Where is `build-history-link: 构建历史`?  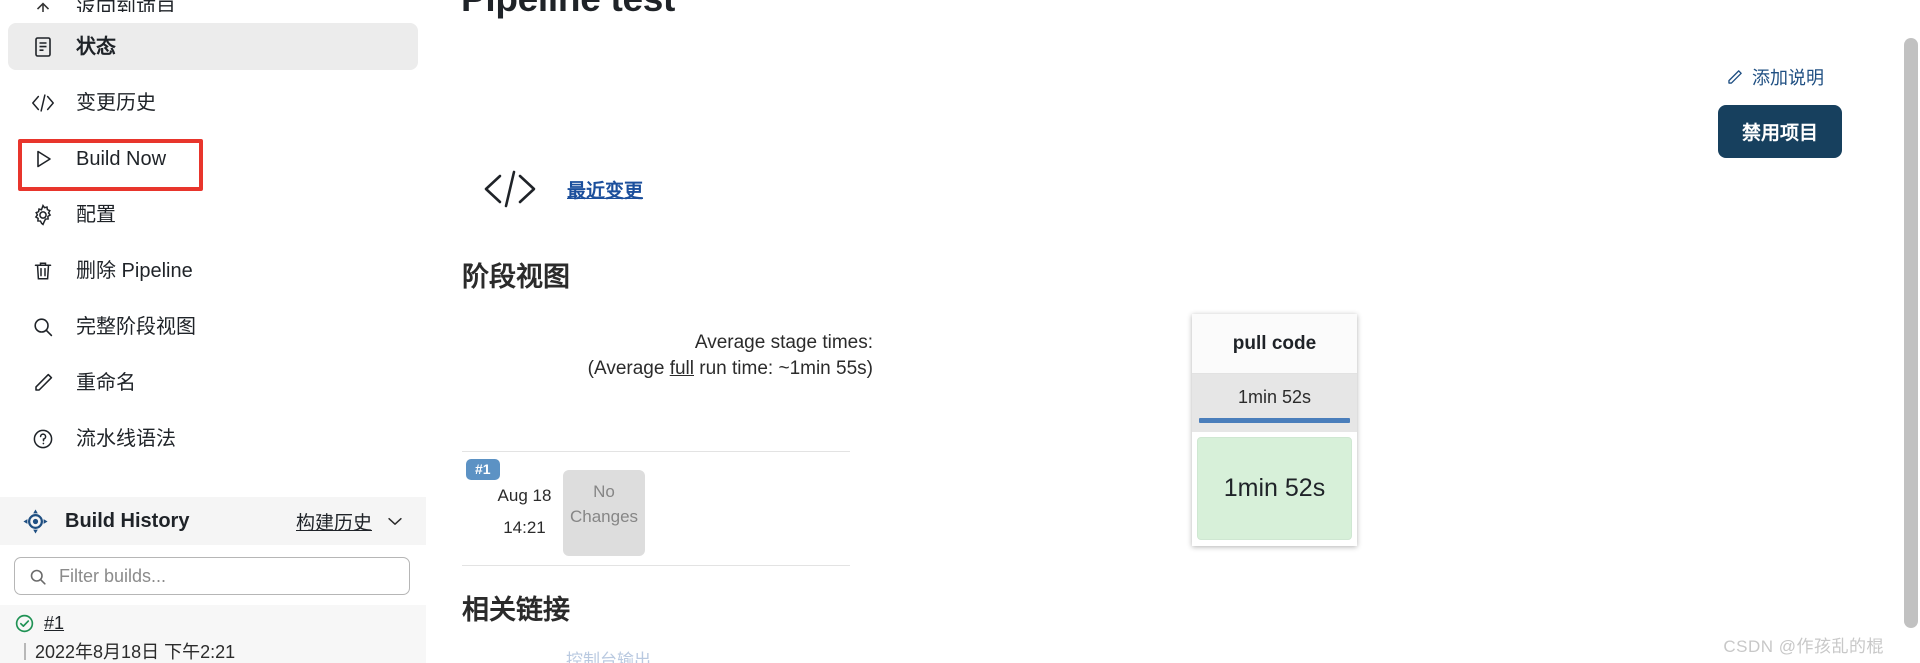 build-history-link: 构建历史 is located at coordinates (334, 521).